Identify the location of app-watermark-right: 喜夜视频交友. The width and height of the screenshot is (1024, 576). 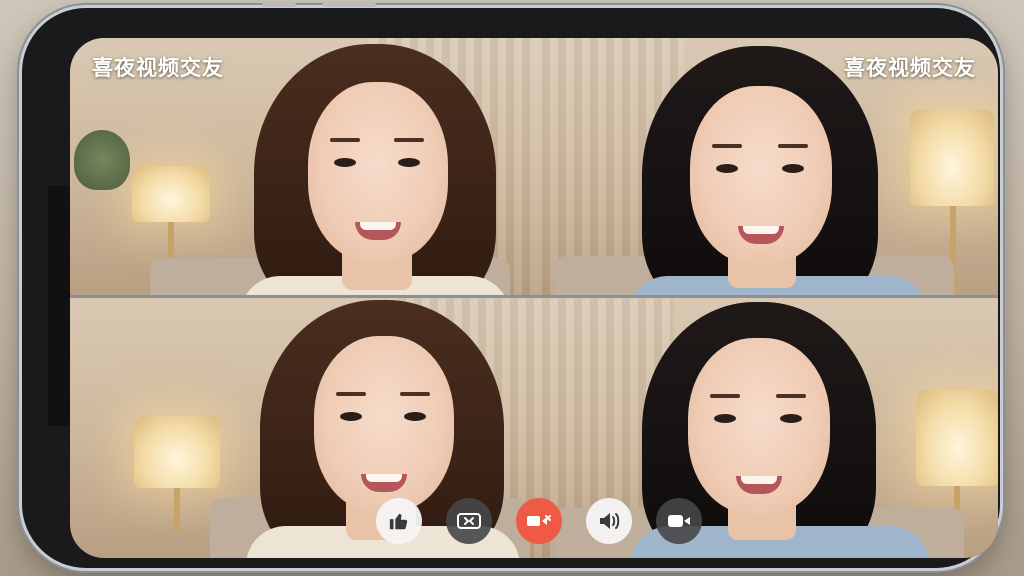
(910, 68).